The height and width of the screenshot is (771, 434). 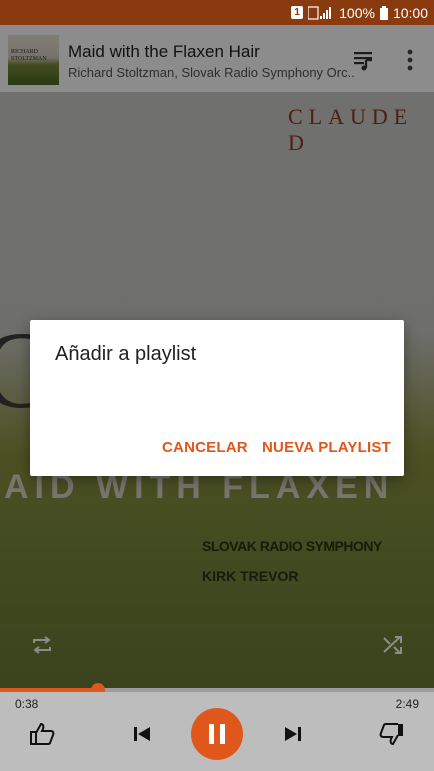 I want to click on battery-percent: 100%, so click(x=357, y=12).